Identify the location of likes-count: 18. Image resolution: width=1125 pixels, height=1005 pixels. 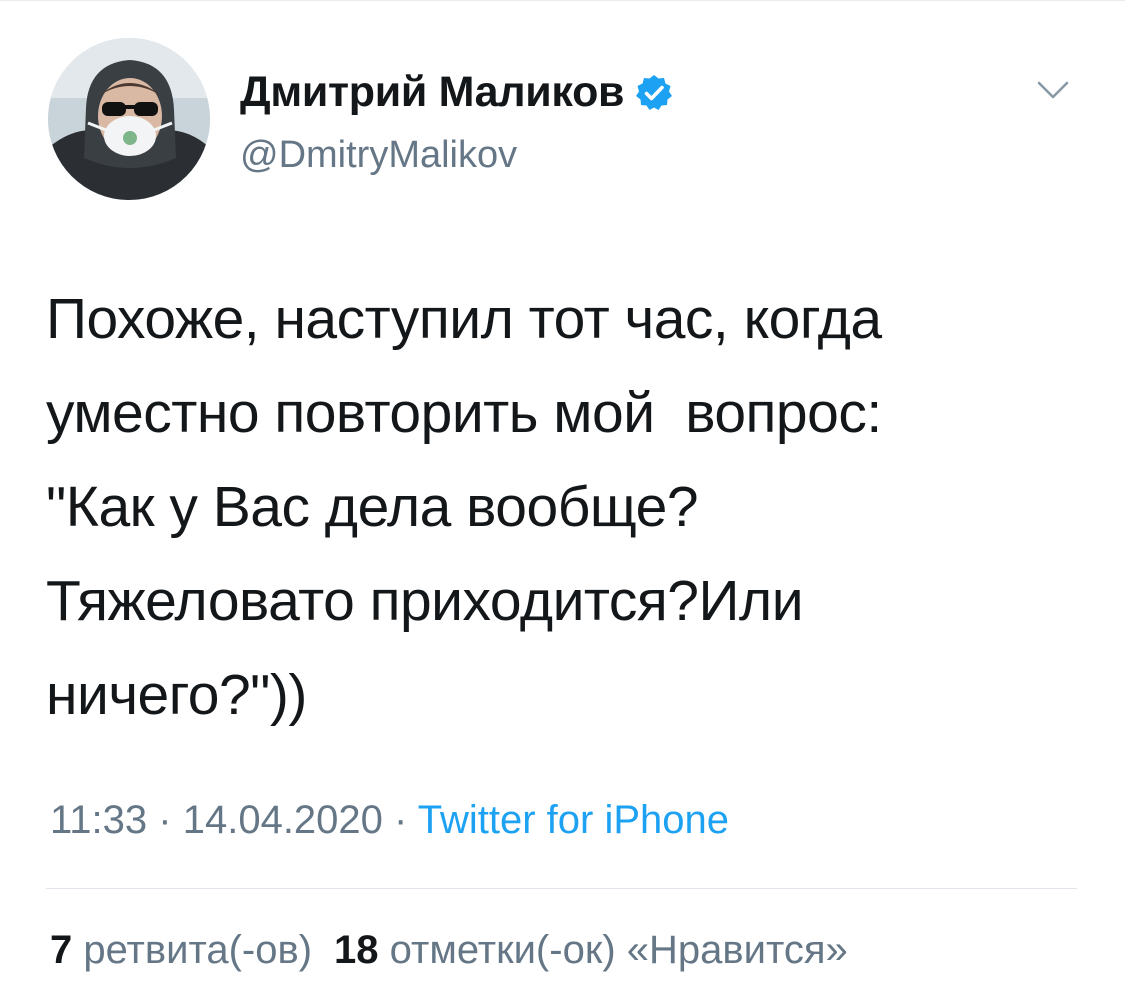
(356, 950).